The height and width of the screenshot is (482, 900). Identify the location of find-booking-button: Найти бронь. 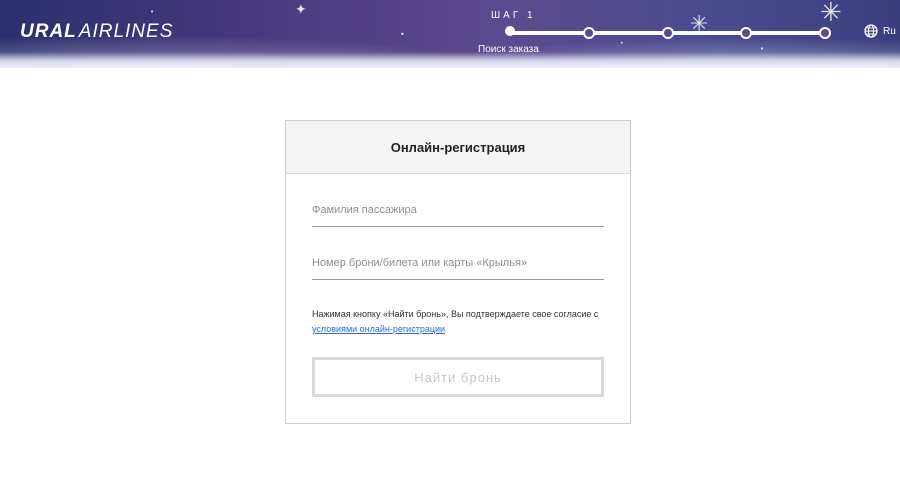
(458, 377).